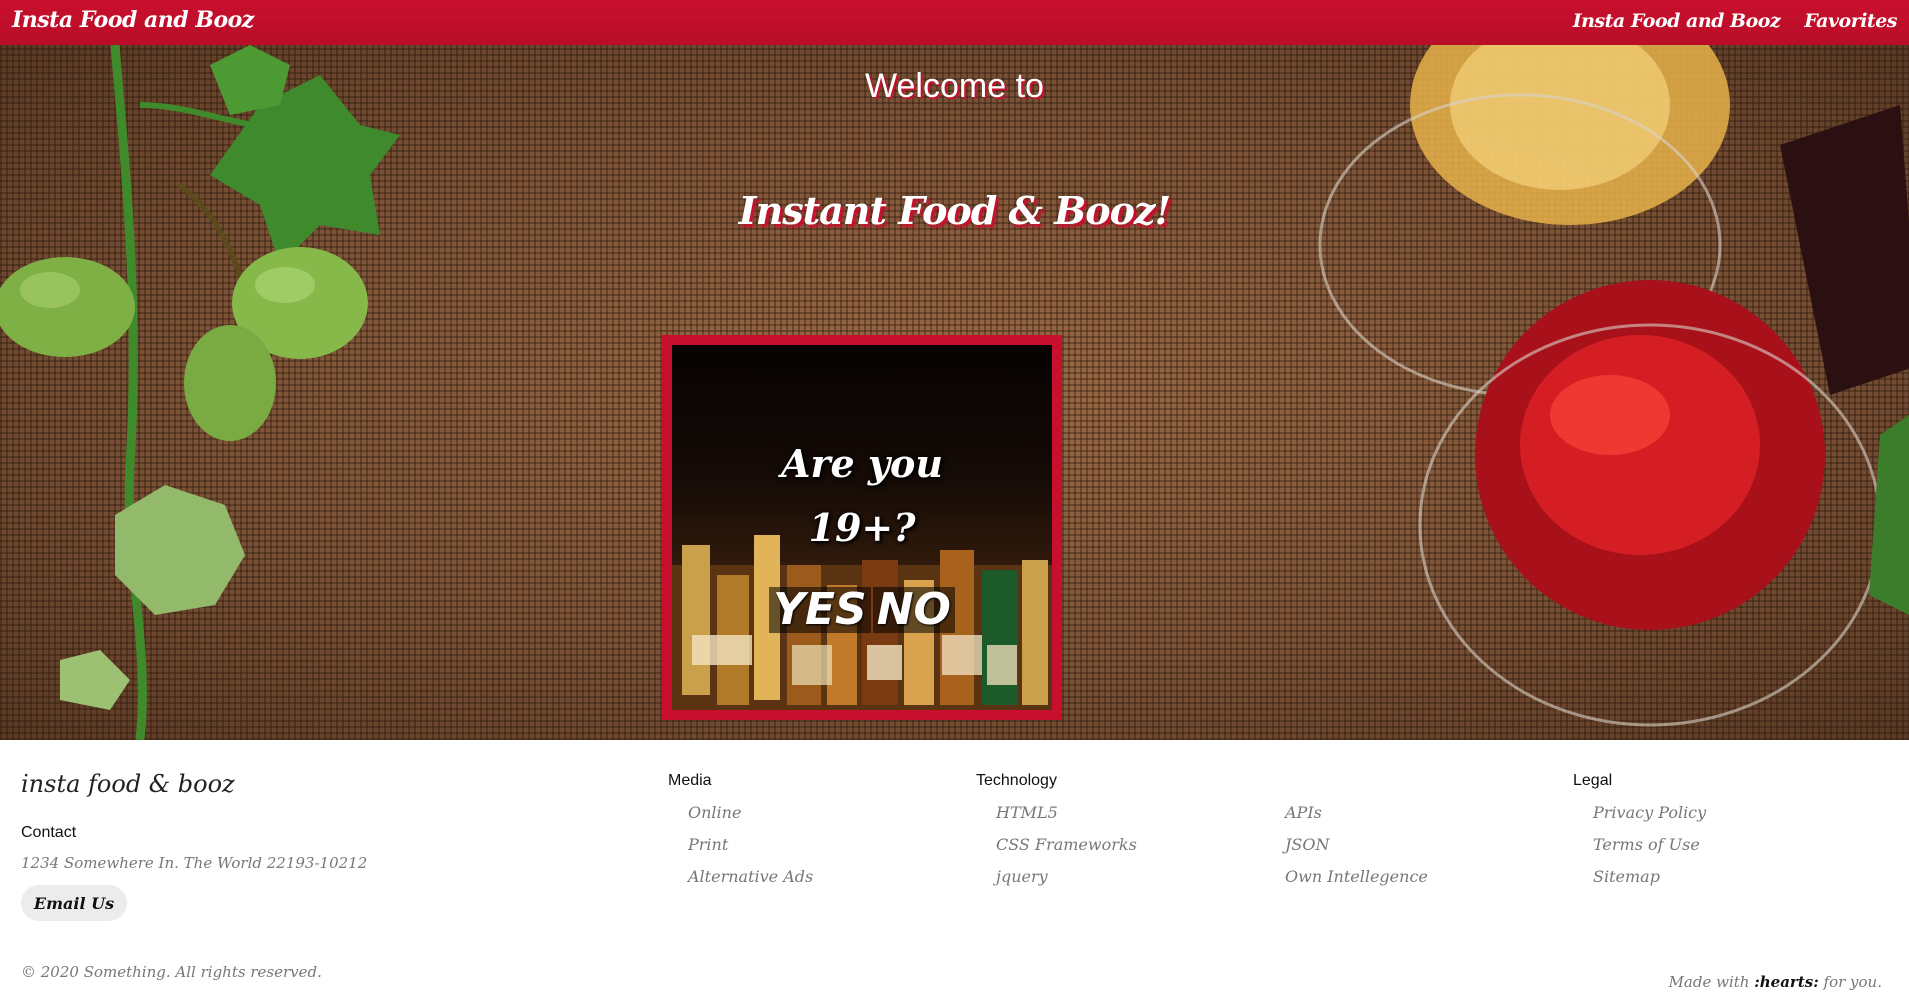 The image size is (1909, 992). I want to click on age-verification-panel: Are you 19+? YES NO, so click(862, 527).